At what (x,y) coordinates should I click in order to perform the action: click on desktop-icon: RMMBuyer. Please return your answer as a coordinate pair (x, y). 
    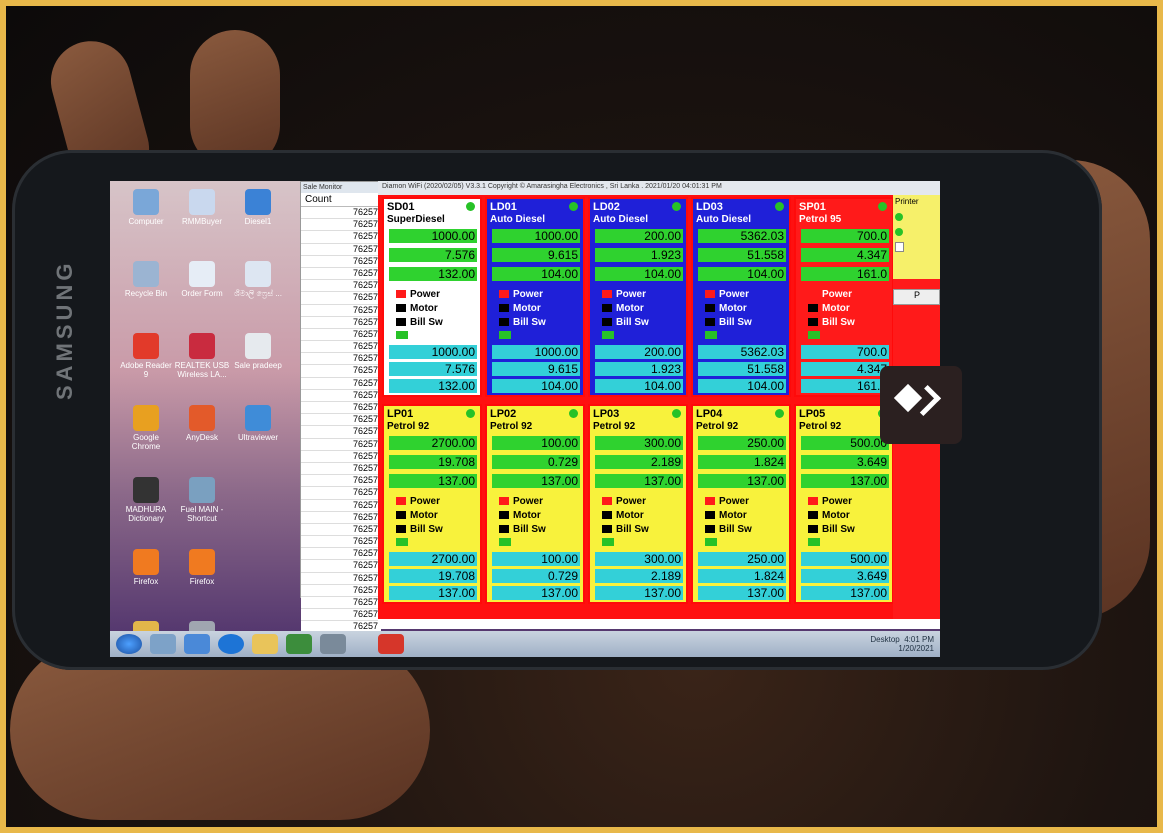
    Looking at the image, I should click on (202, 207).